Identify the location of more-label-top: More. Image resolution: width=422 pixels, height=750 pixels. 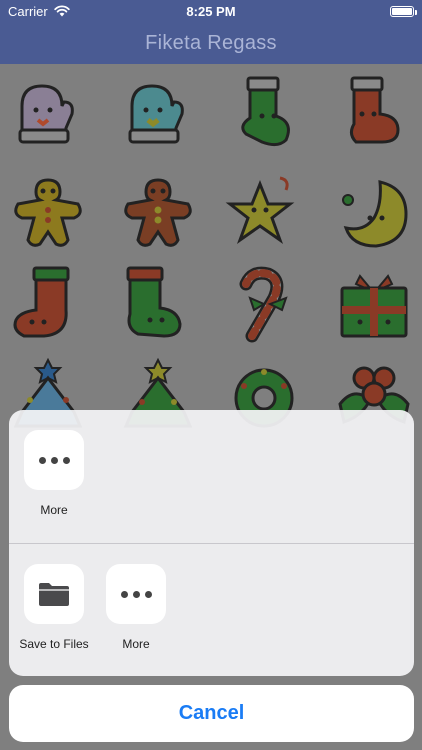
(54, 510).